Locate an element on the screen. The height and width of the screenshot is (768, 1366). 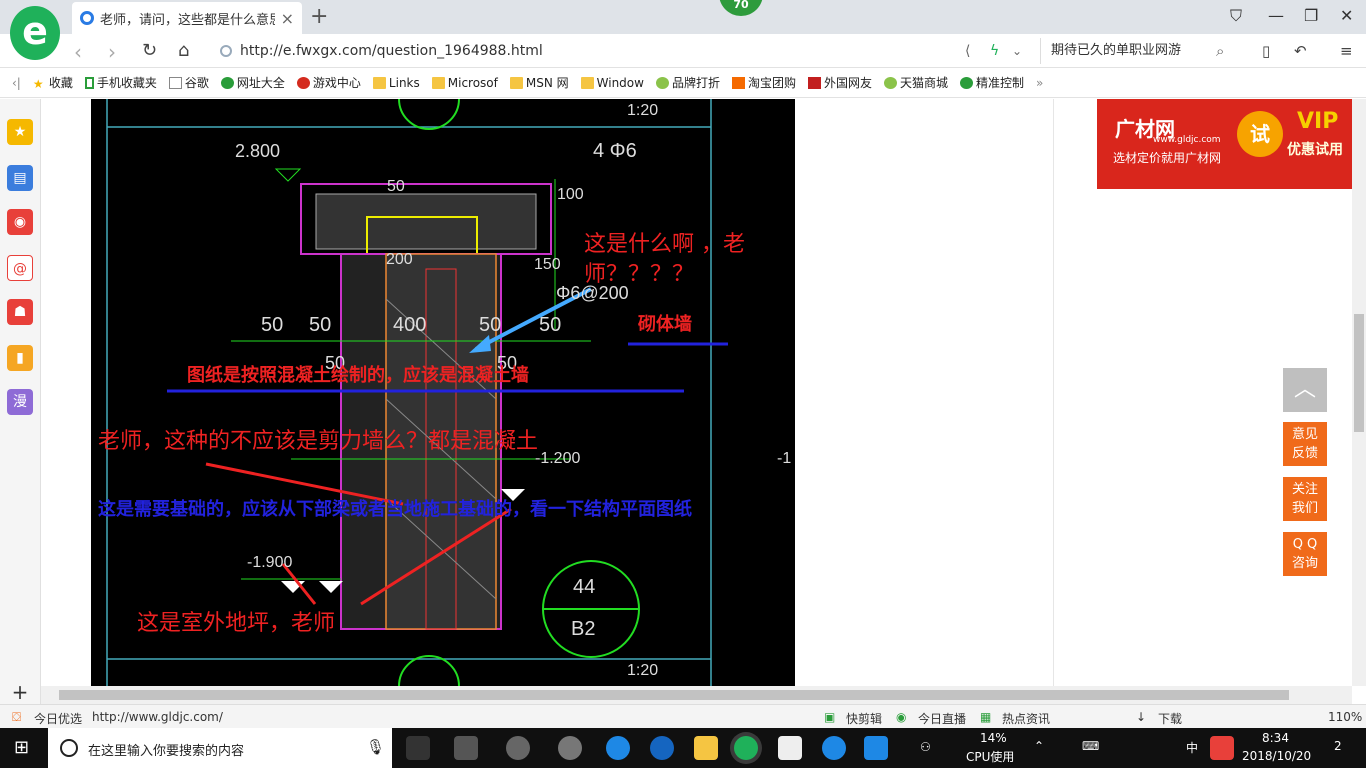
today-icon: ⛋ is located at coordinates (17, 717).